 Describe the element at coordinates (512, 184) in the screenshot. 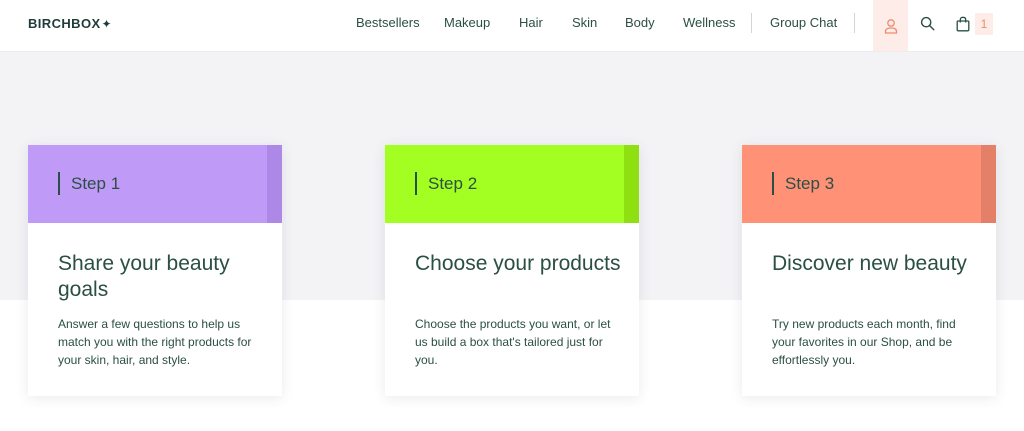

I see `step-card-header: Step 2` at that location.